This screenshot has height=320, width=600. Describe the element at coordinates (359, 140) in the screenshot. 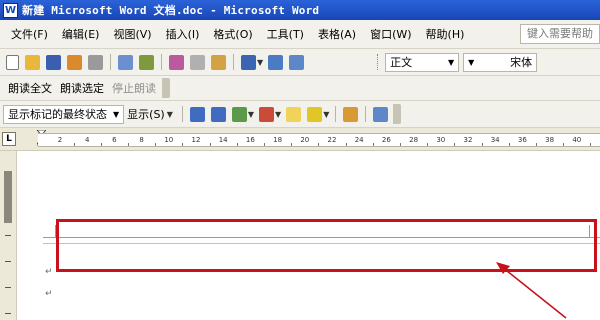

I see `ruler-number: 24` at that location.